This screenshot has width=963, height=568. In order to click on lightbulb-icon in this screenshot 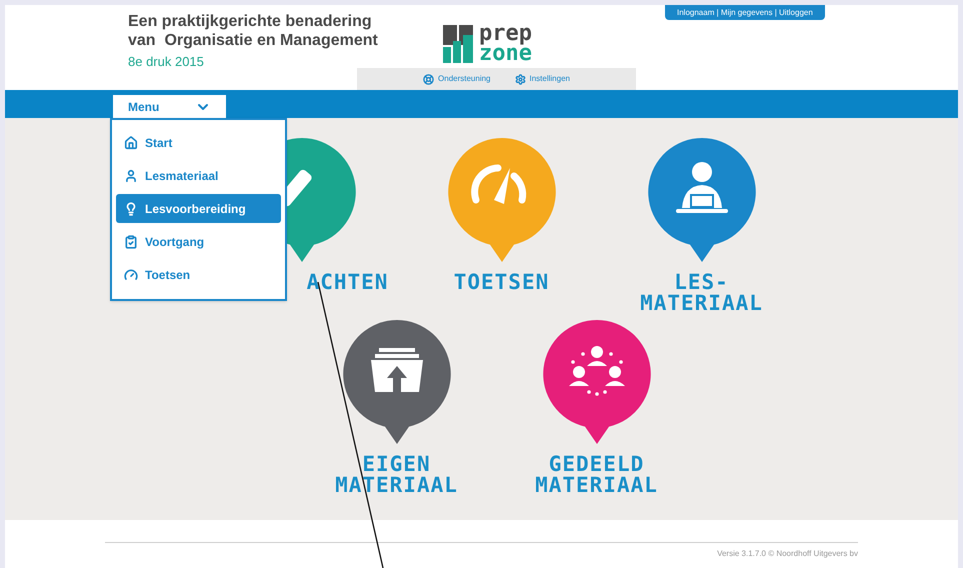, I will do `click(131, 209)`.